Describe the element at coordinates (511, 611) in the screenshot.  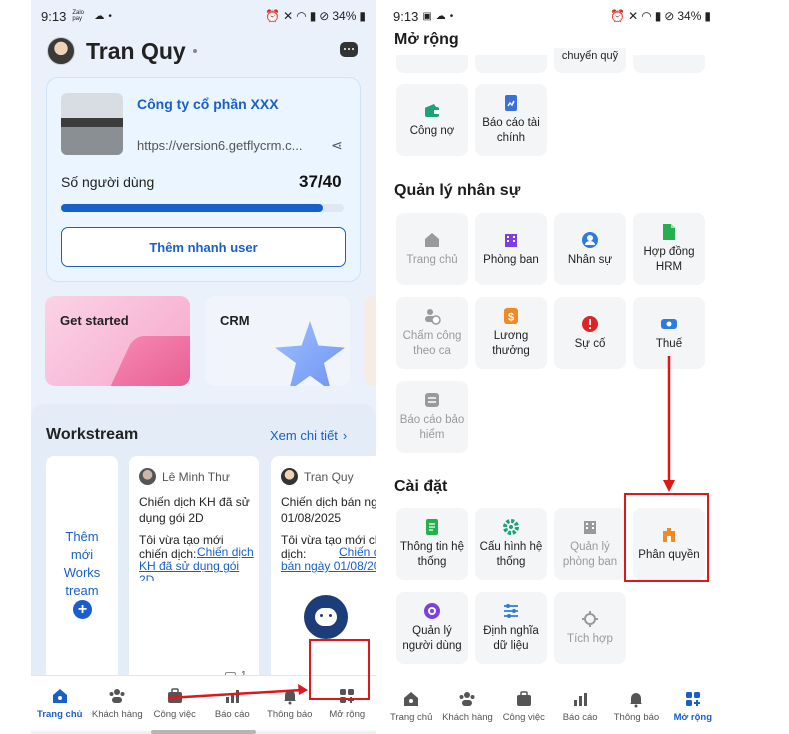
I see `sliders-icon` at that location.